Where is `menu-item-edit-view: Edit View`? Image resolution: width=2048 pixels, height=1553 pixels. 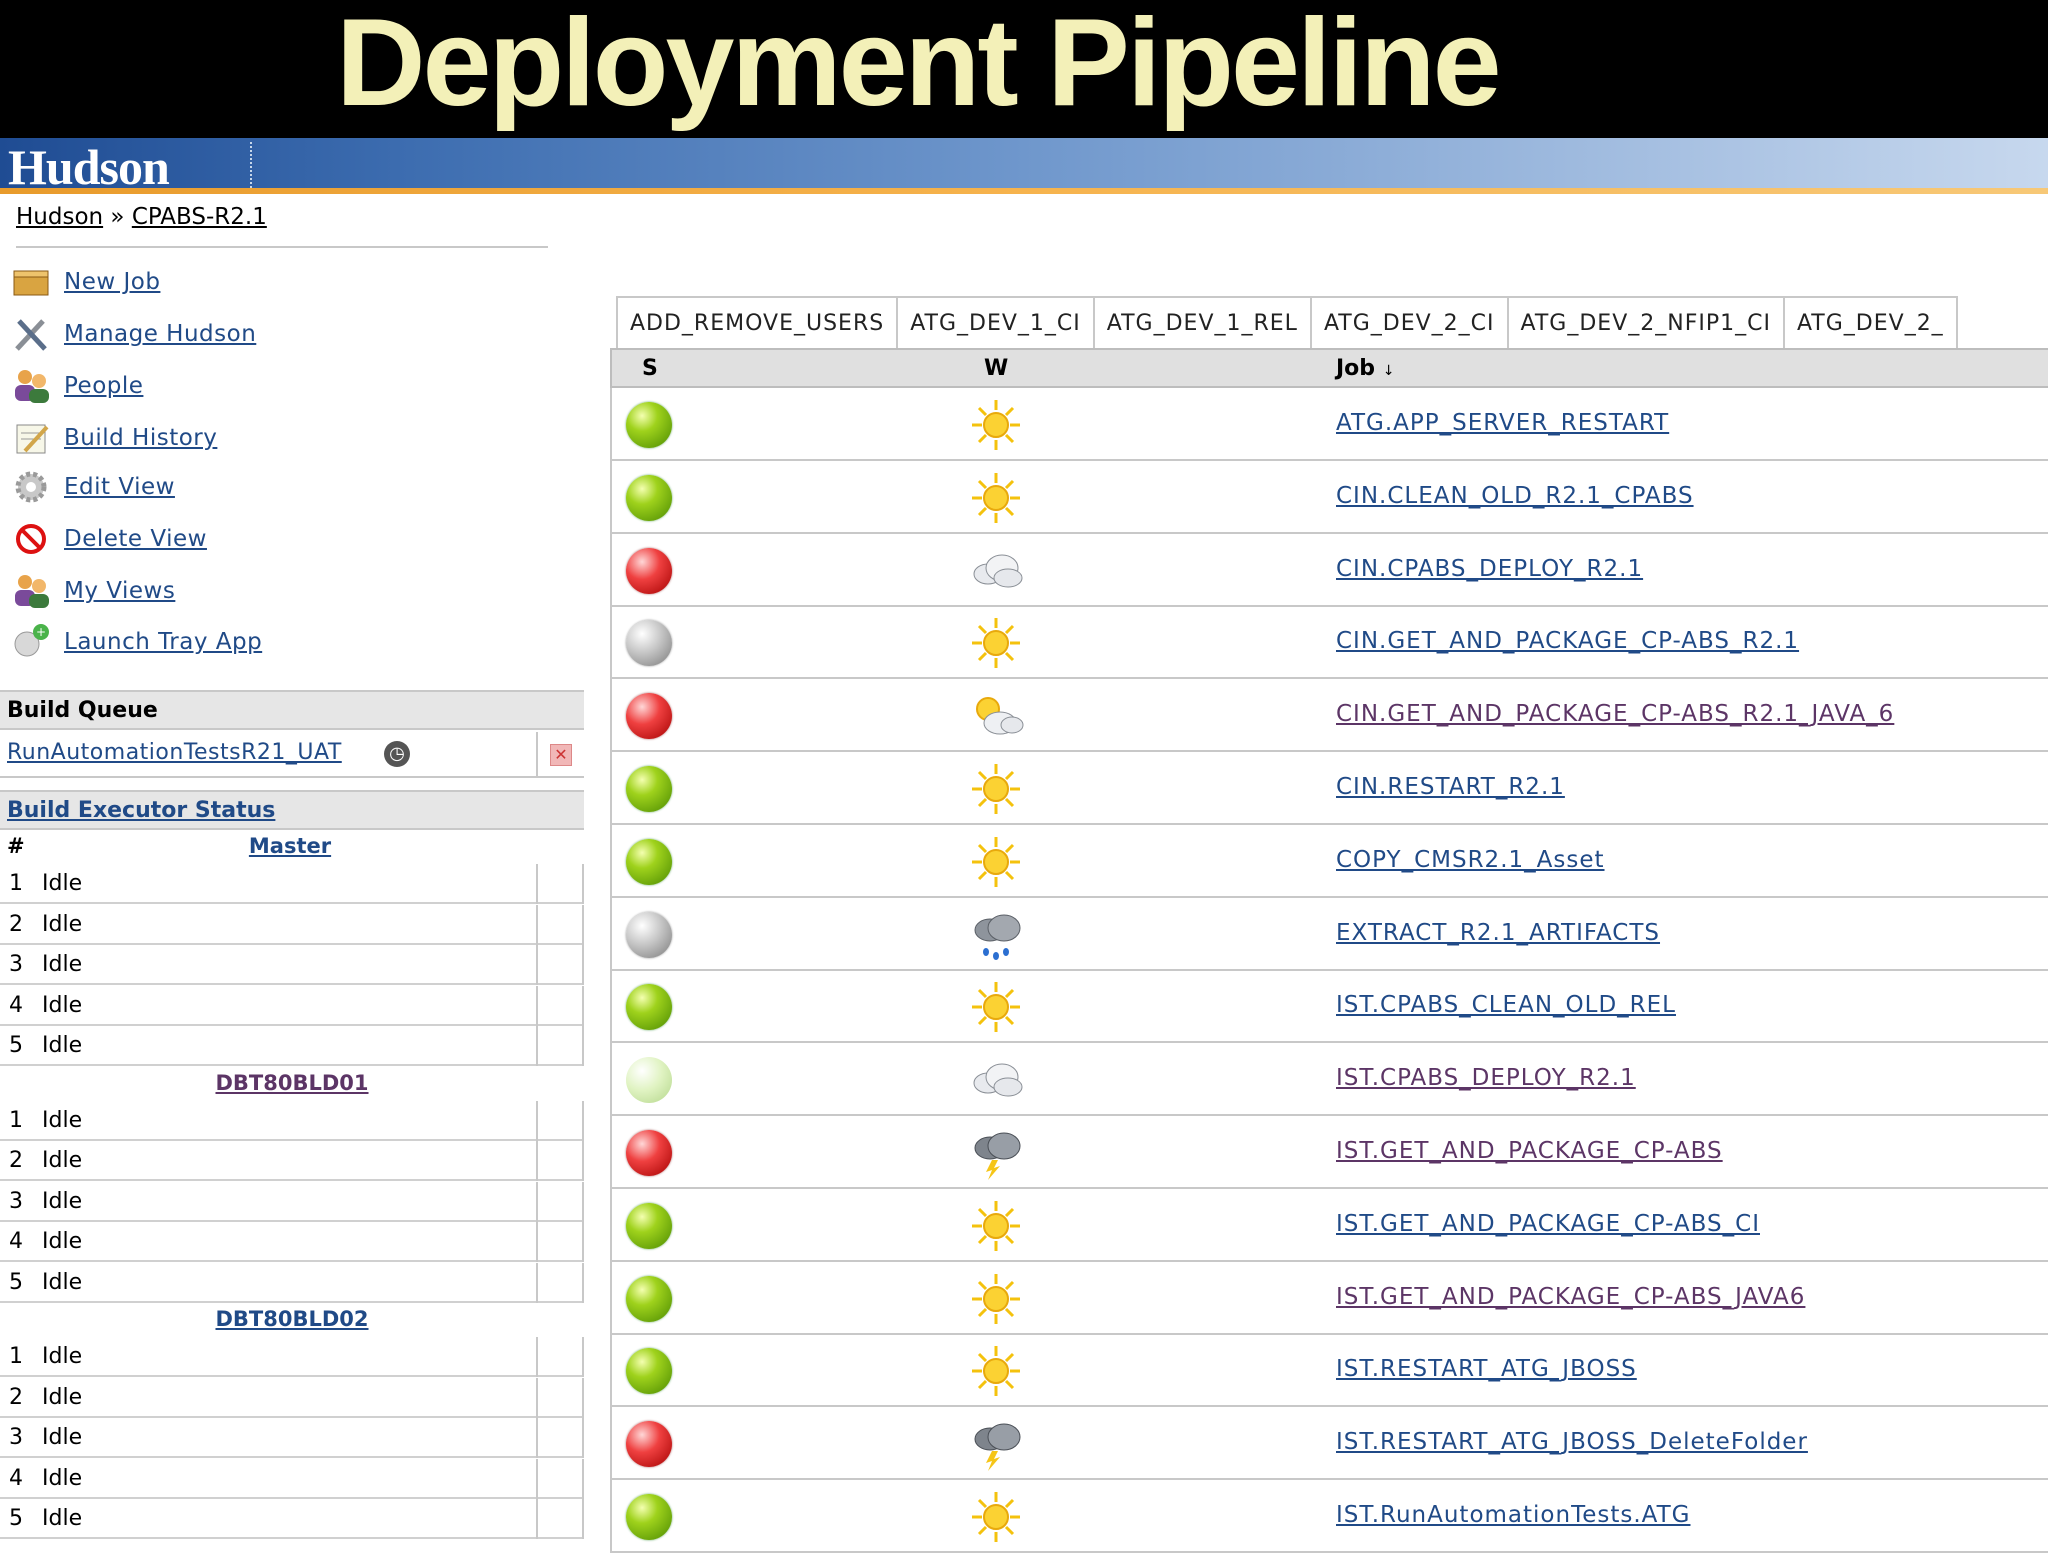
menu-item-edit-view: Edit View is located at coordinates (91, 487).